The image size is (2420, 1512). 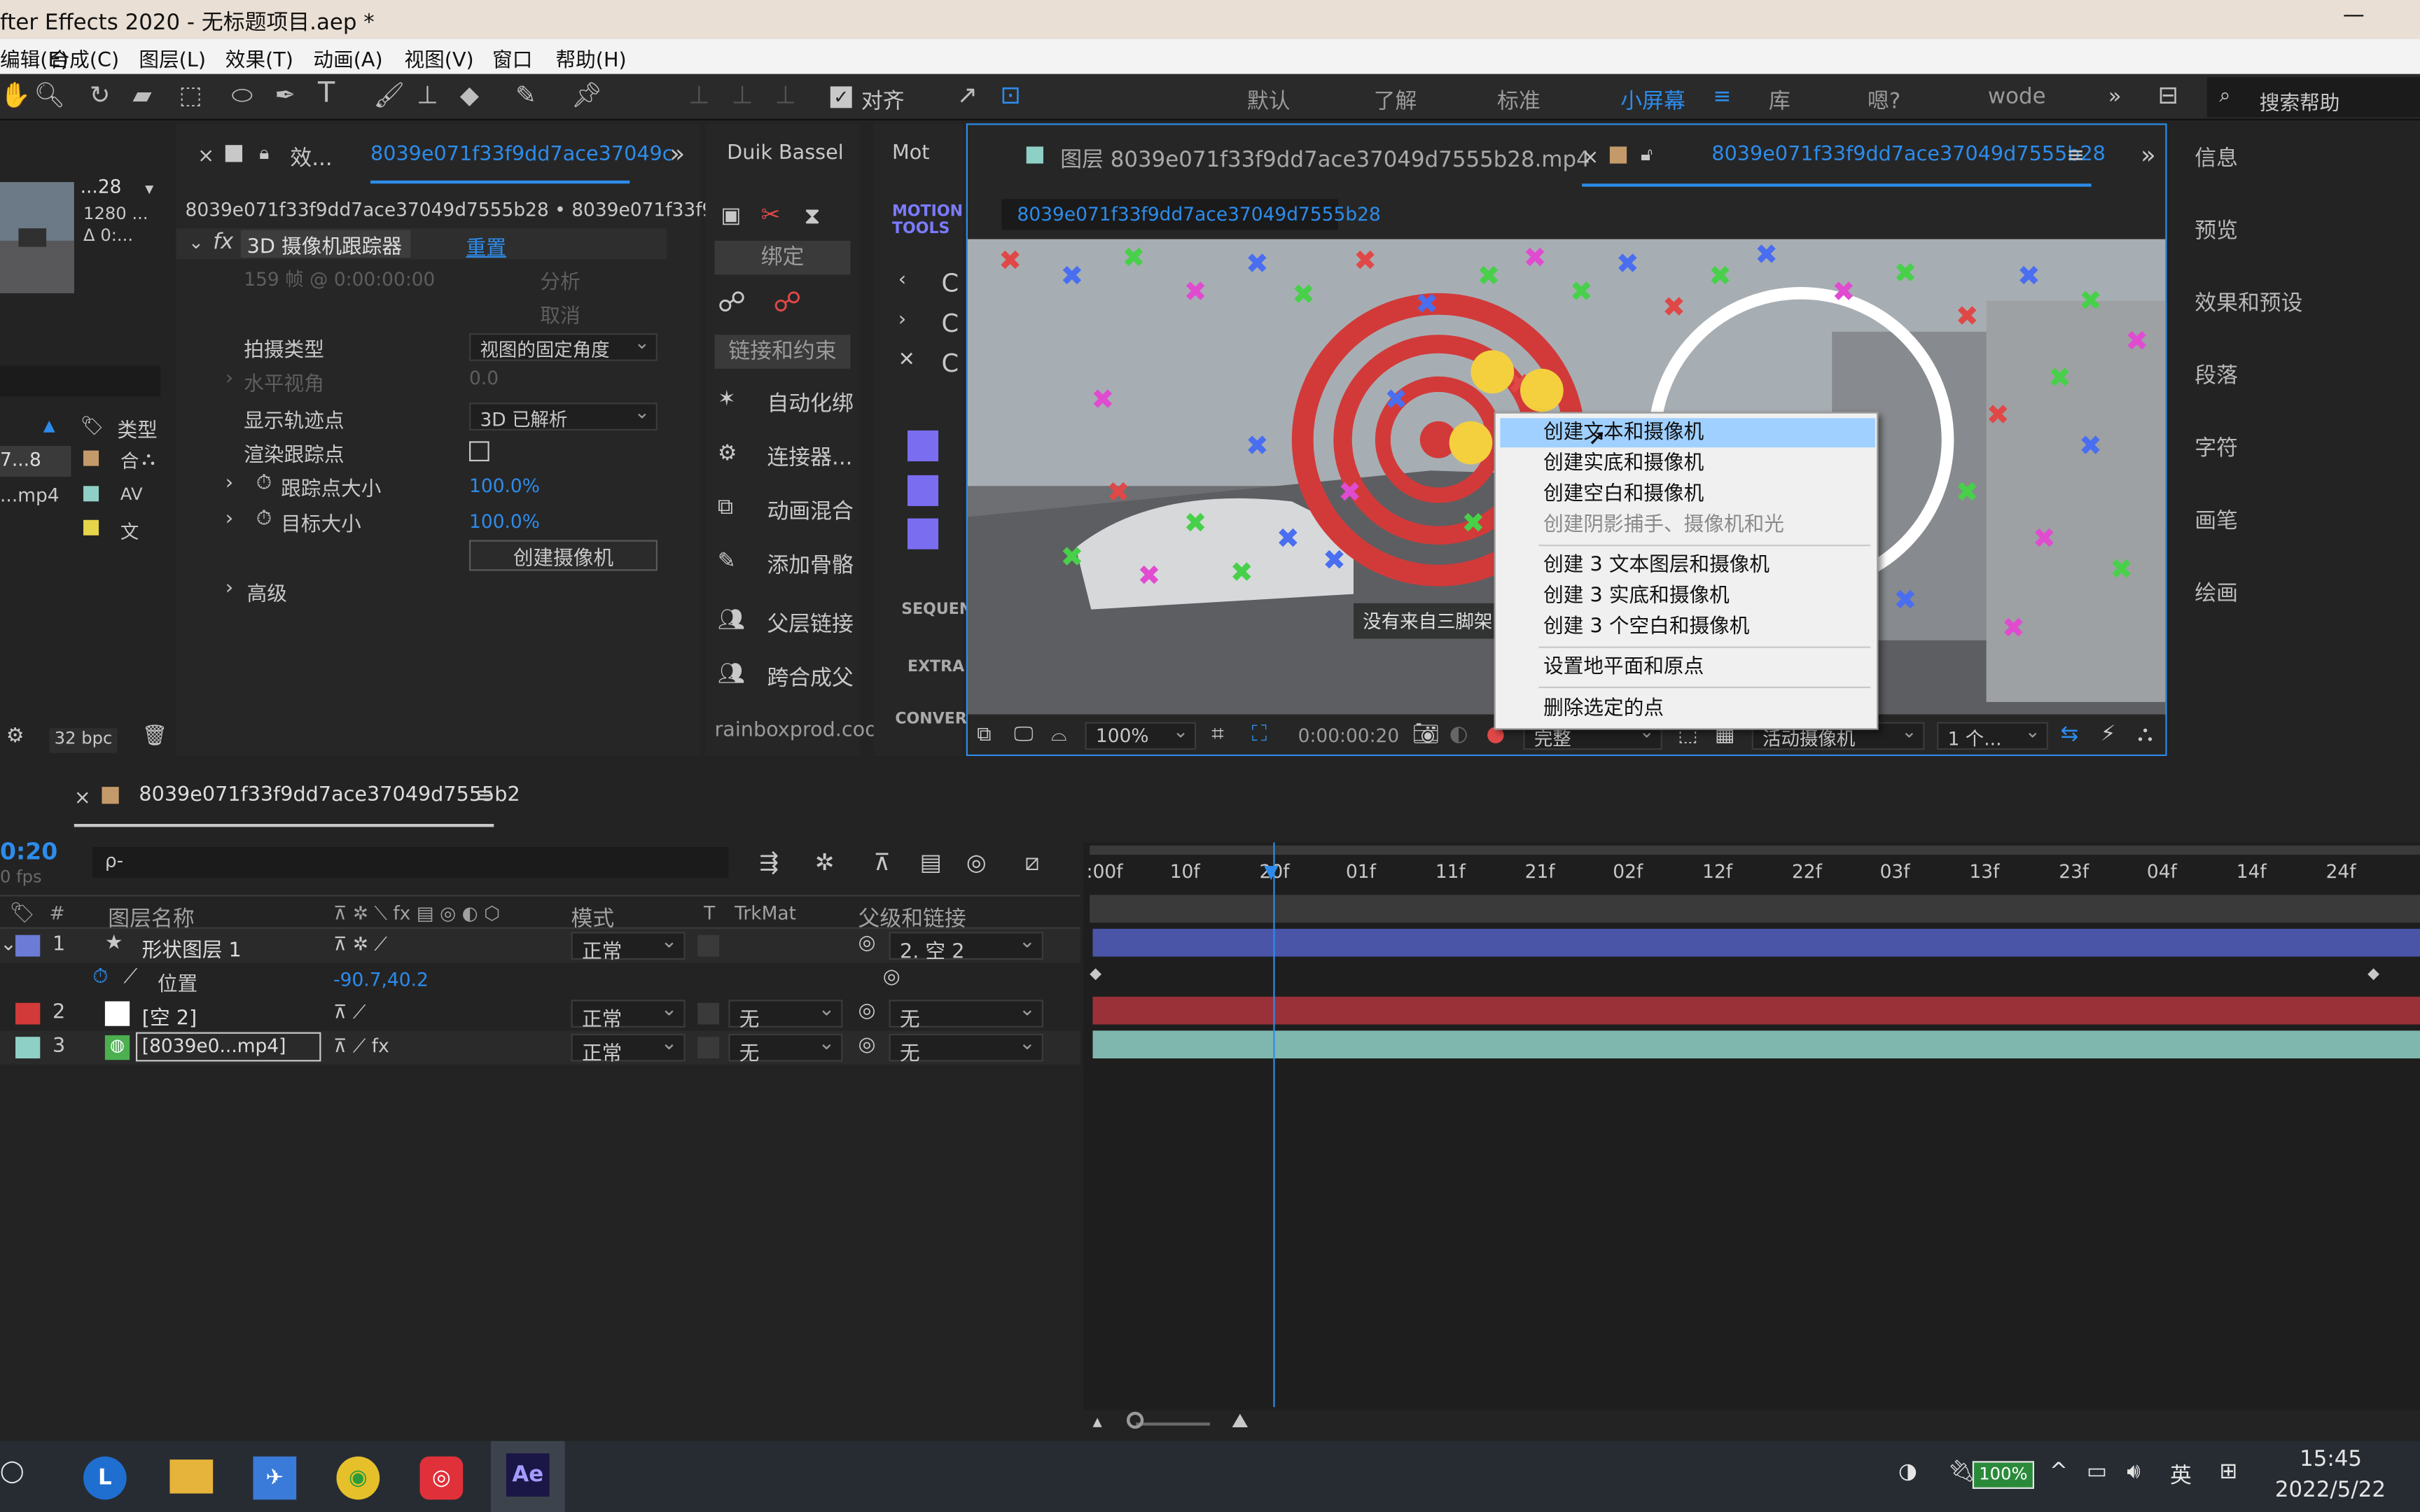 I want to click on motion-c3-icon: C, so click(x=950, y=363).